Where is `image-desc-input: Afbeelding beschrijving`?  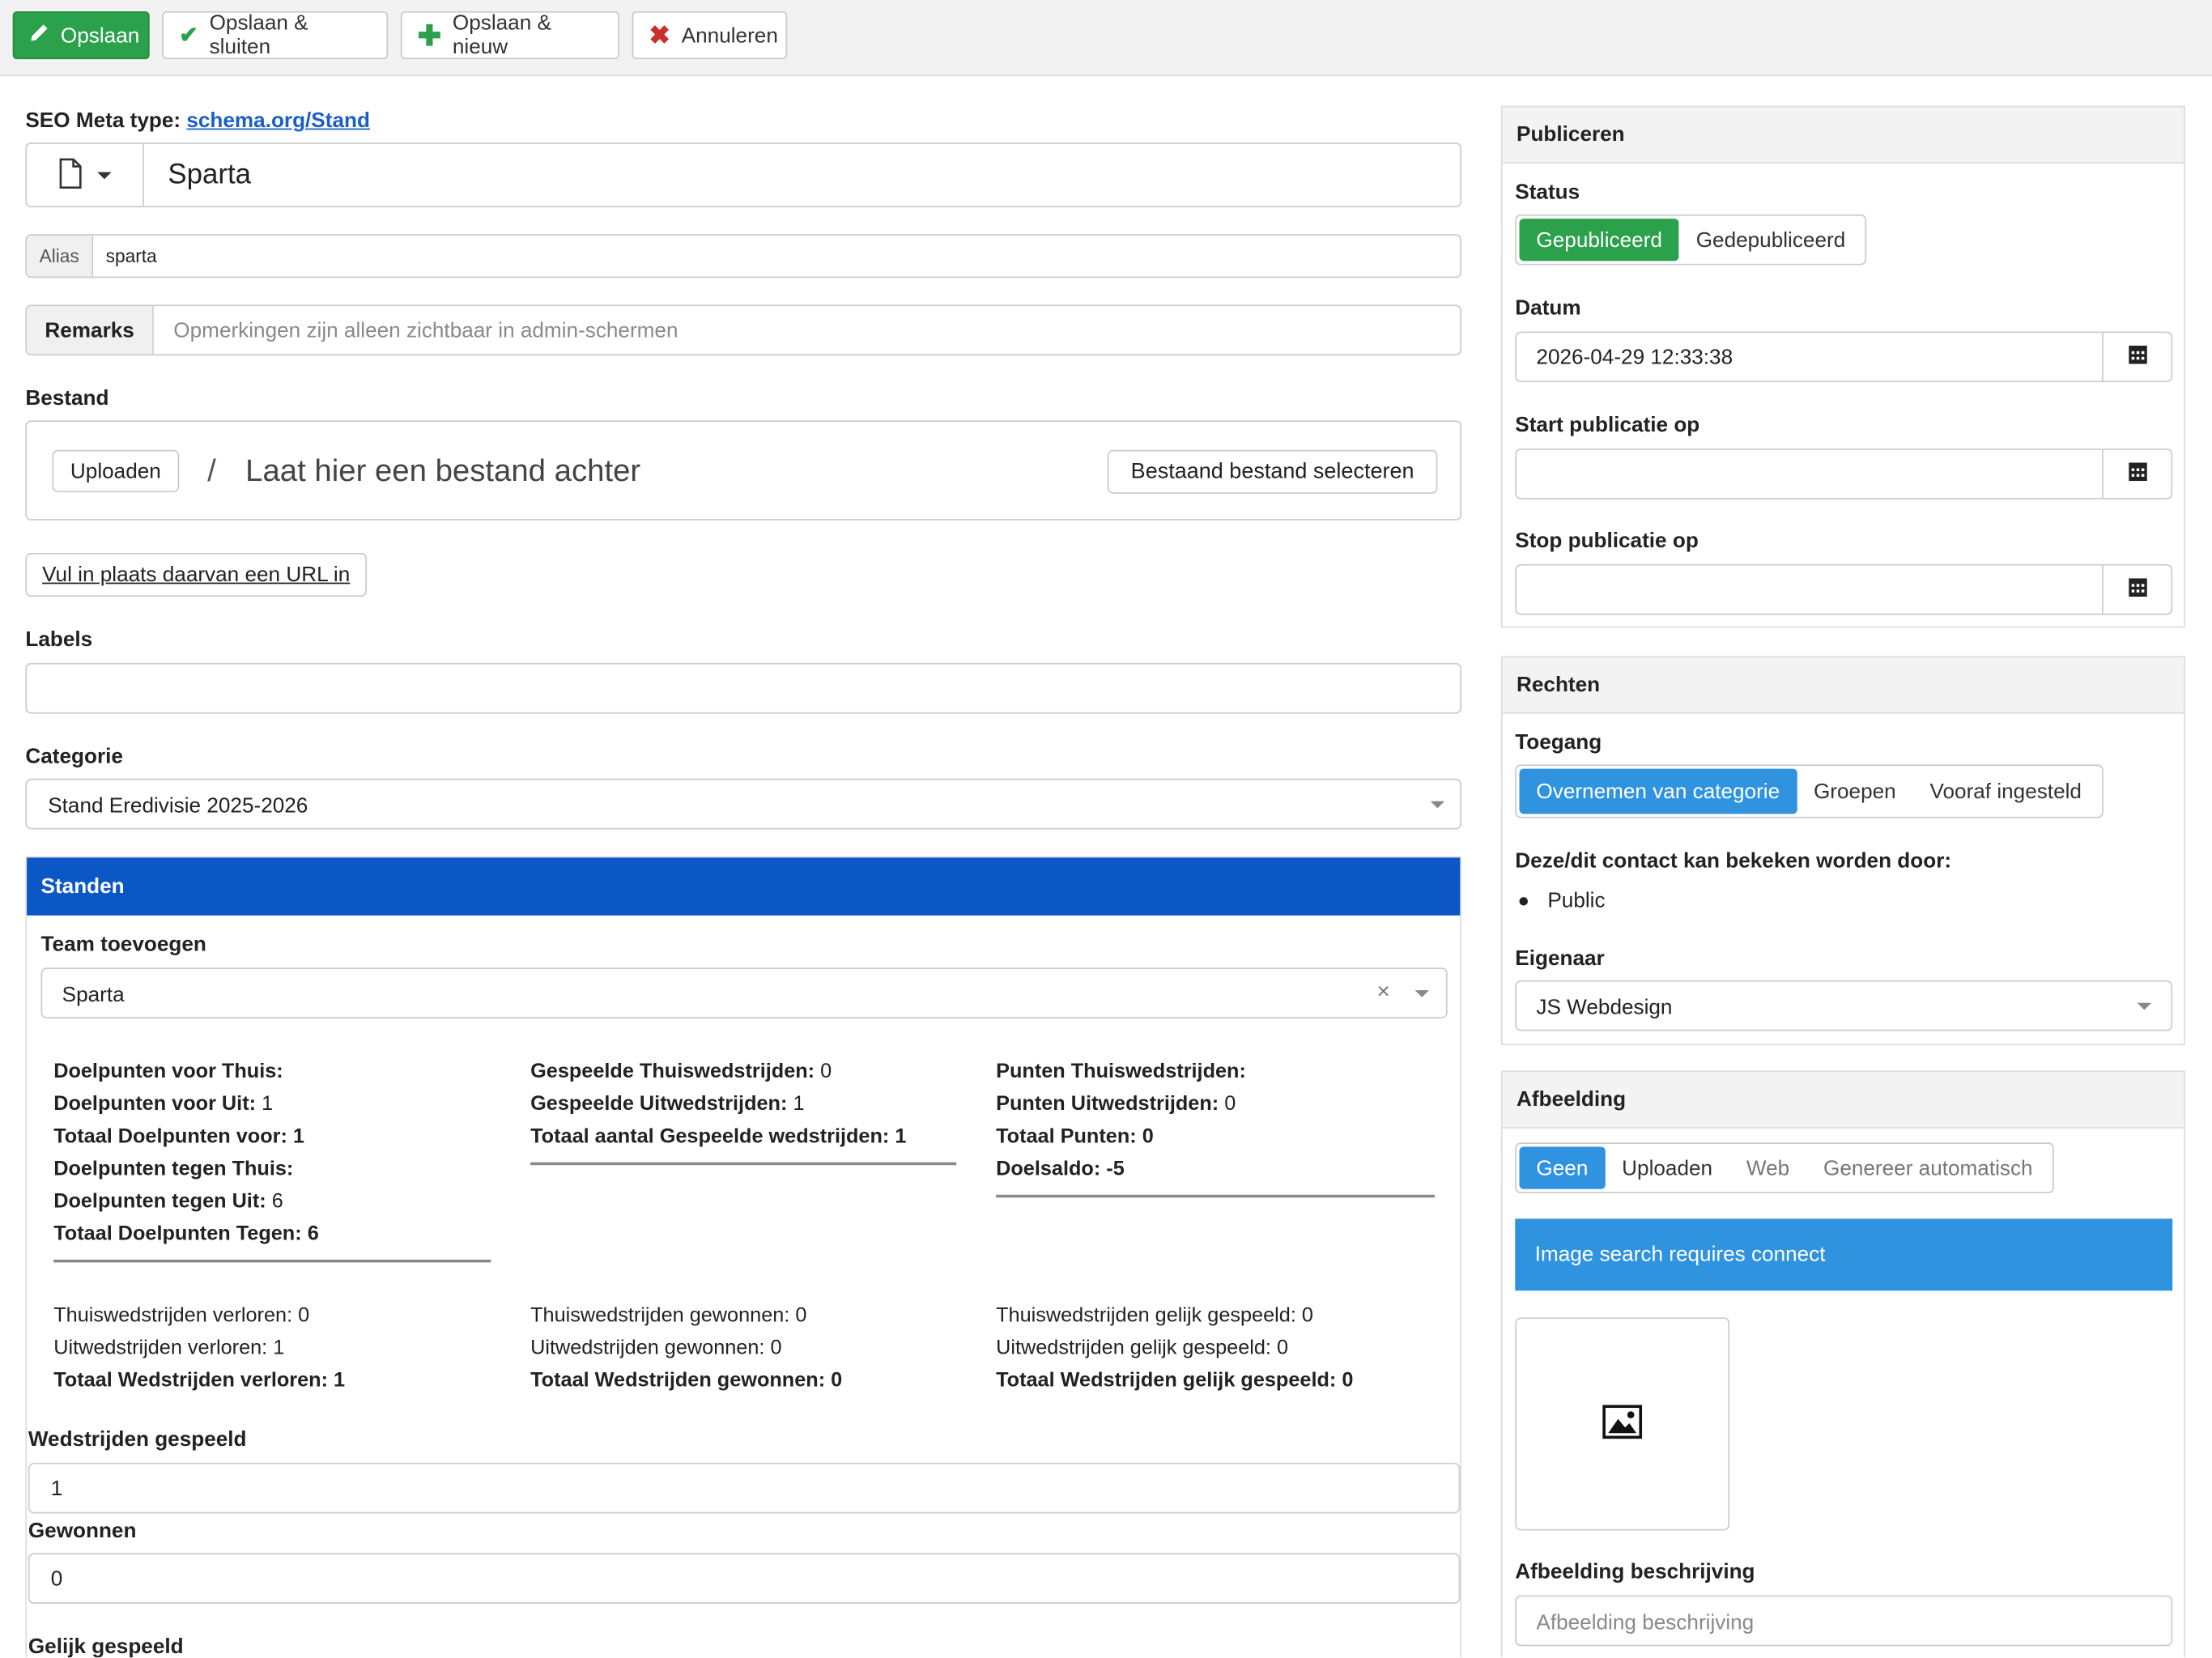
image-desc-input: Afbeelding beschrijving is located at coordinates (1844, 1621).